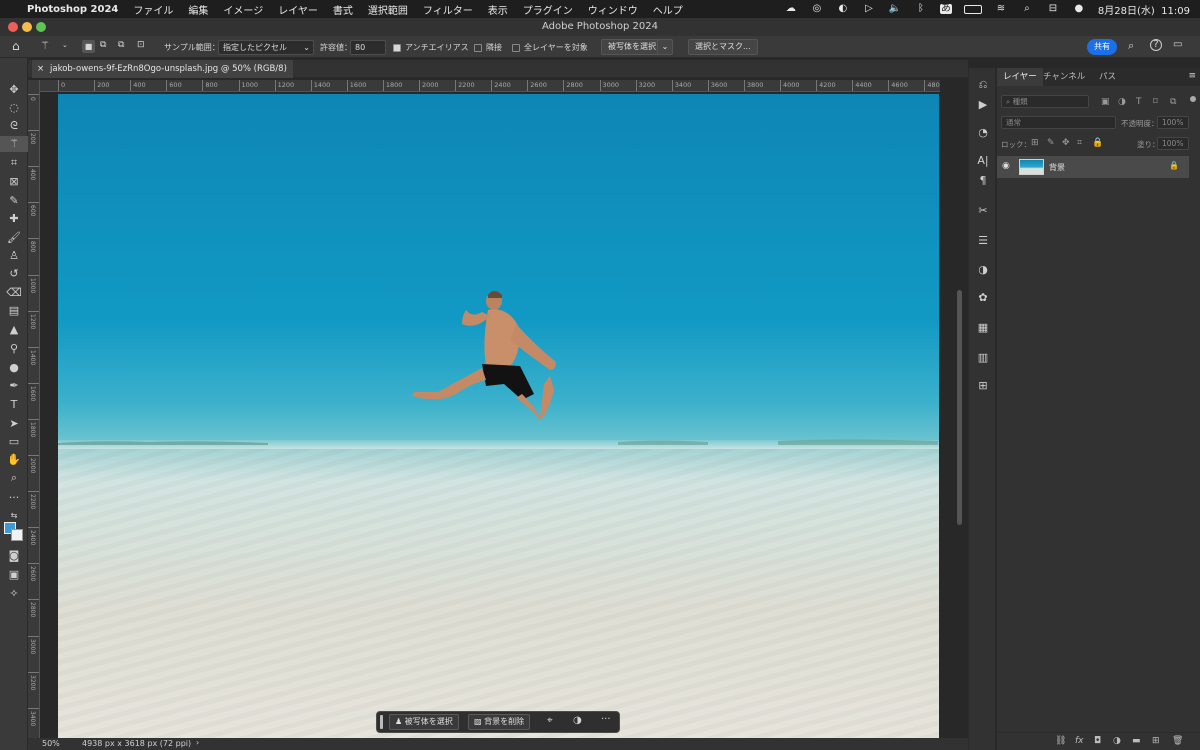 The width and height of the screenshot is (1200, 750). I want to click on crop-tool-icon: ⌗, so click(14, 163).